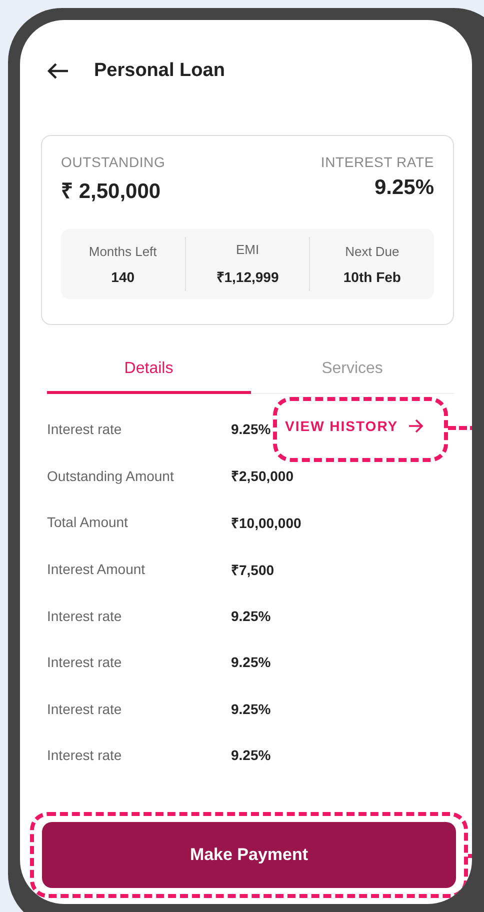 The image size is (484, 912). I want to click on outstanding-value: ₹ 2,50,000, so click(111, 191).